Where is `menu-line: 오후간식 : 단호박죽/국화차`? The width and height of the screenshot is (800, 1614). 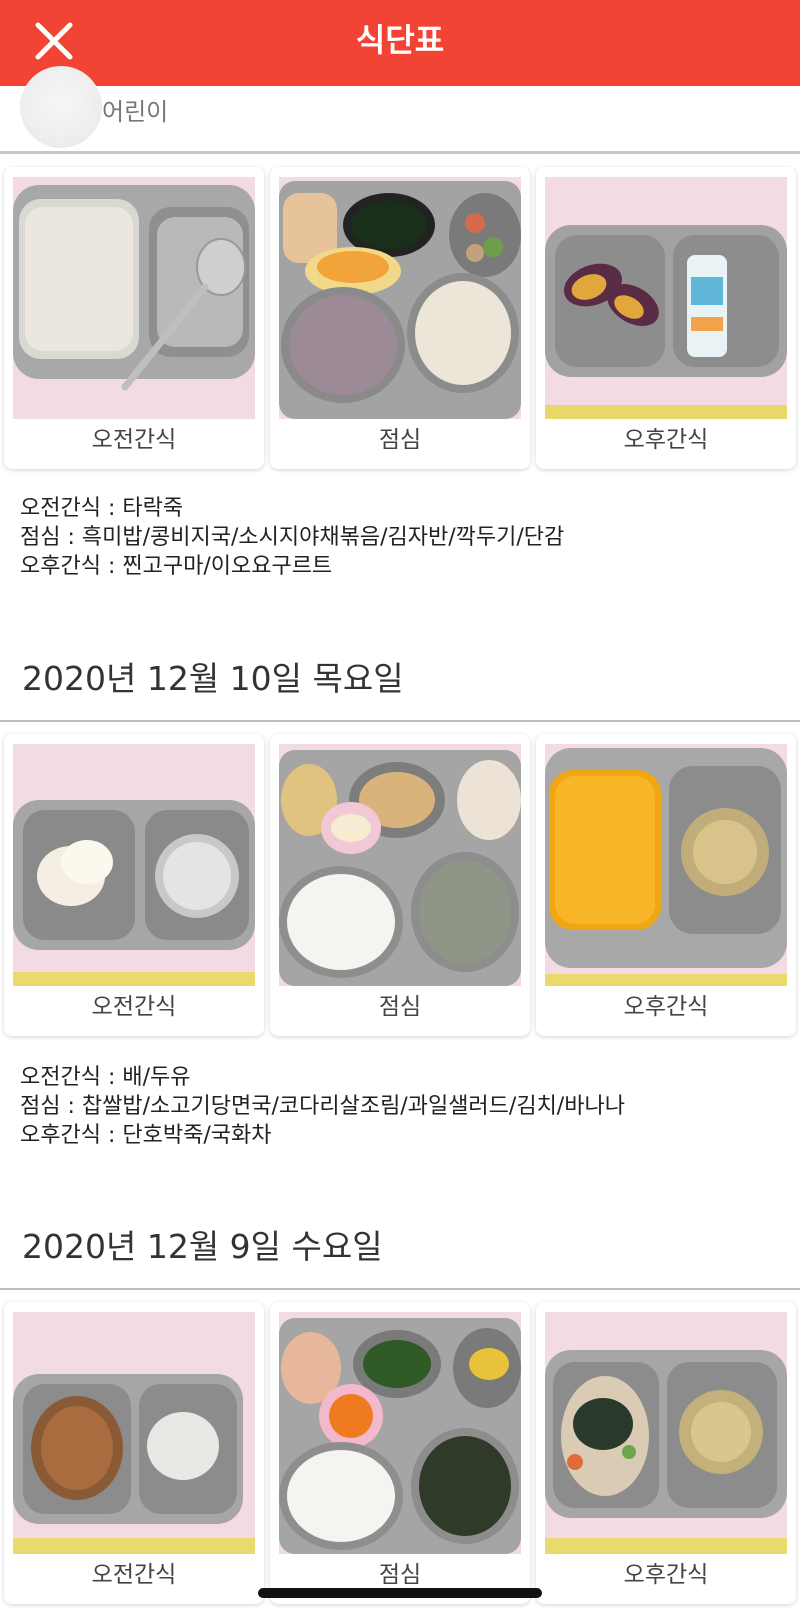 menu-line: 오후간식 : 단호박죽/국화차 is located at coordinates (146, 1135).